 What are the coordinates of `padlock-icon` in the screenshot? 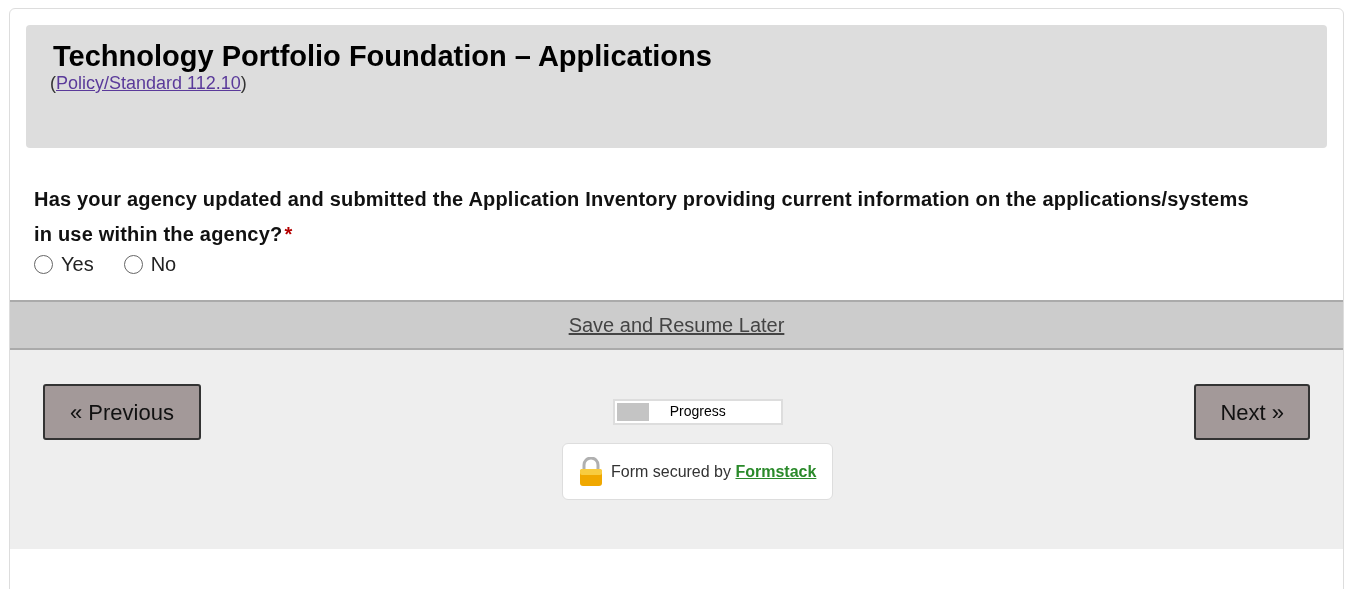 It's located at (590, 471).